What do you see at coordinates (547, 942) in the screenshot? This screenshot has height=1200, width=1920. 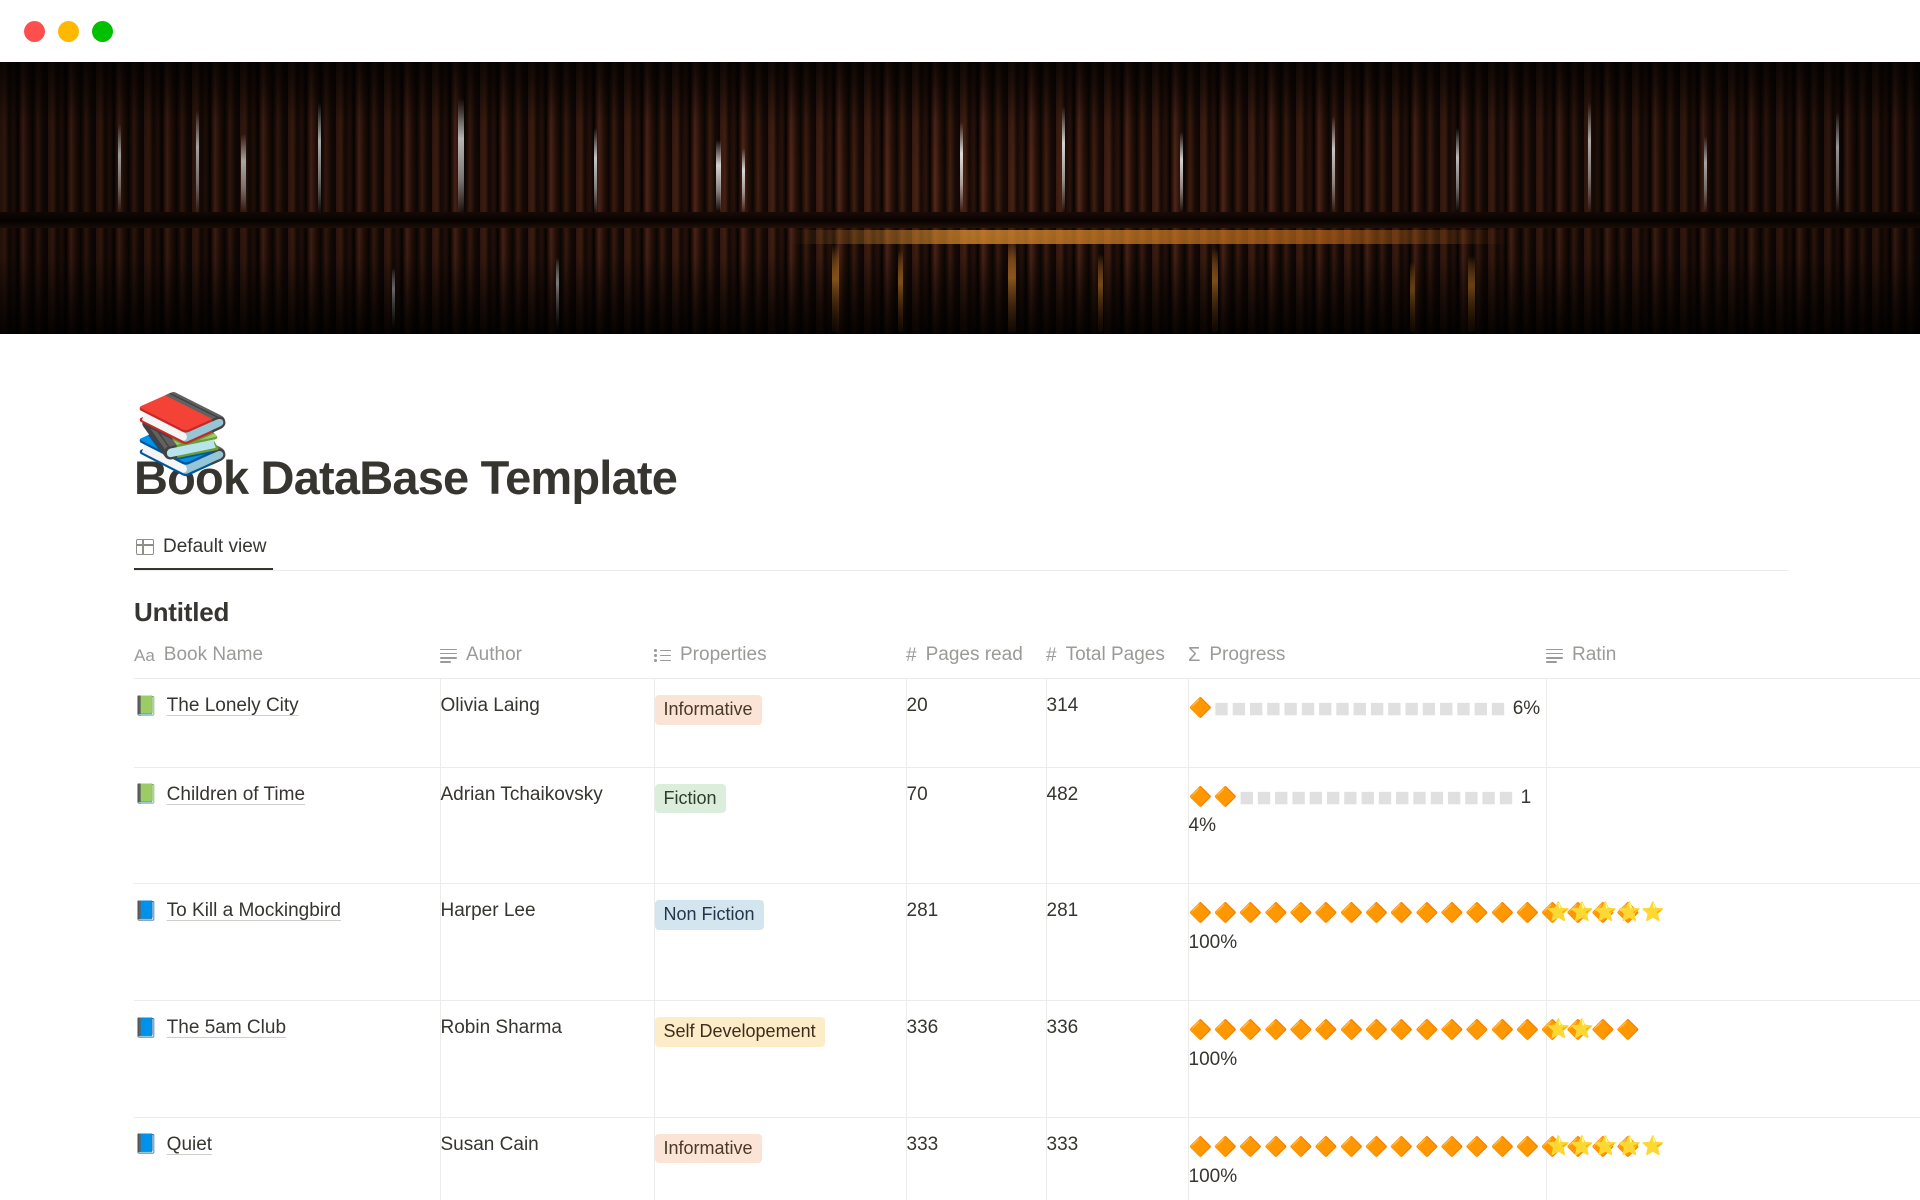 I see `cell-author: Harper Lee` at bounding box center [547, 942].